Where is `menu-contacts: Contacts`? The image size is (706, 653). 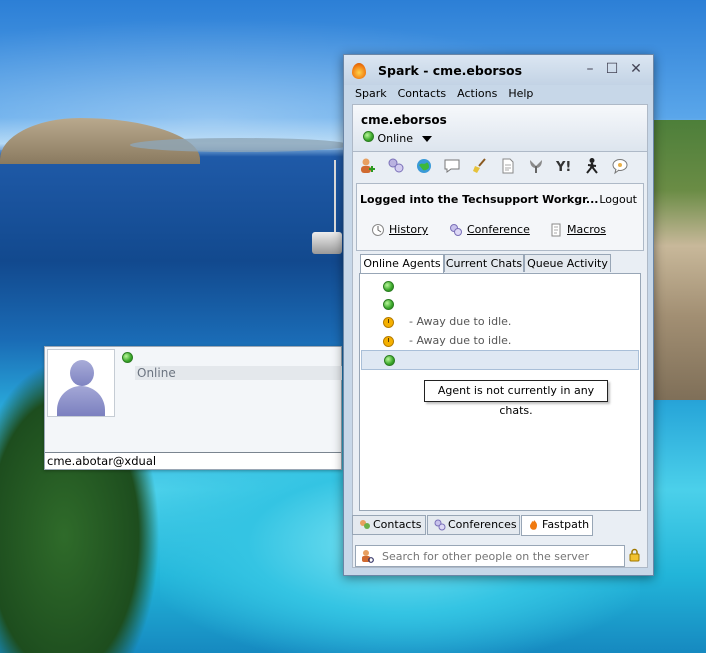 menu-contacts: Contacts is located at coordinates (422, 94).